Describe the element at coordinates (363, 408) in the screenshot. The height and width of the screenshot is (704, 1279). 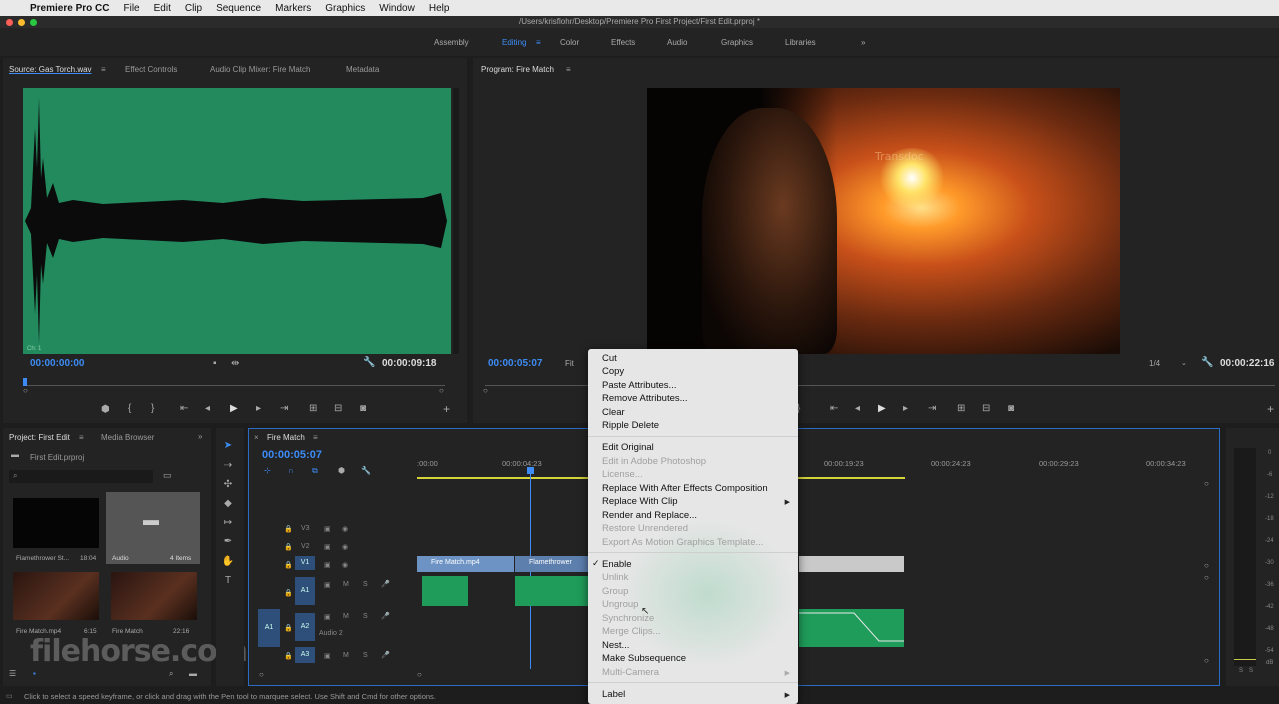
I see `export-frame-icon: ◙` at that location.